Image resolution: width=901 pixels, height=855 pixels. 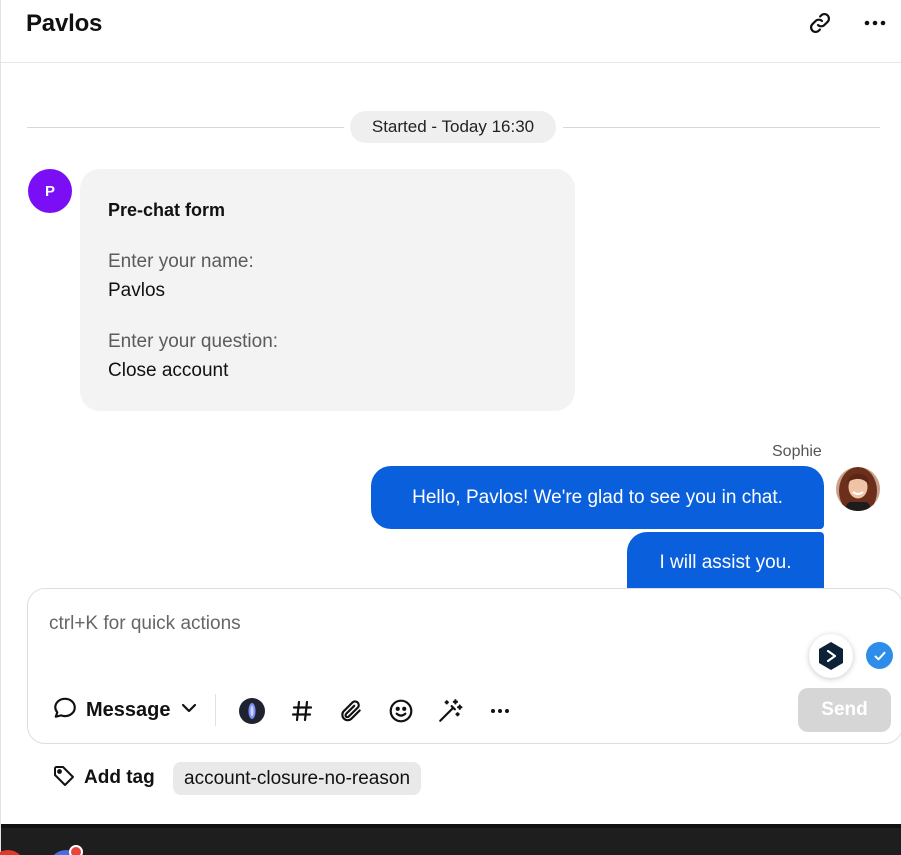 I want to click on message-mode-dropdown: Message, so click(x=125, y=710).